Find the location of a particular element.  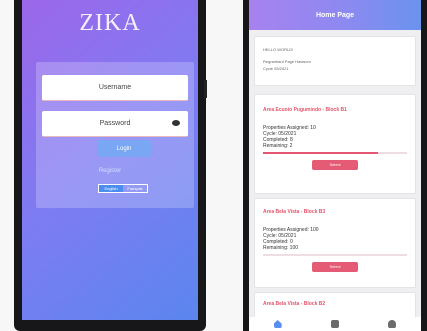

zone-progress-fill is located at coordinates (321, 153).